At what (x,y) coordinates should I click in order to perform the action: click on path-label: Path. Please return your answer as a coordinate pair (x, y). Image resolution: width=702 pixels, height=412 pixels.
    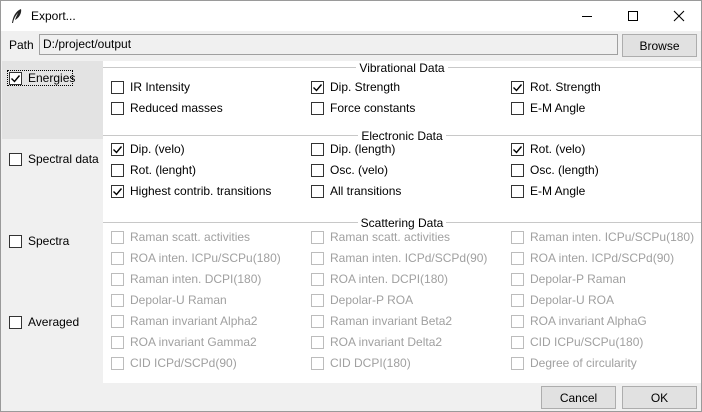
    Looking at the image, I should click on (21, 45).